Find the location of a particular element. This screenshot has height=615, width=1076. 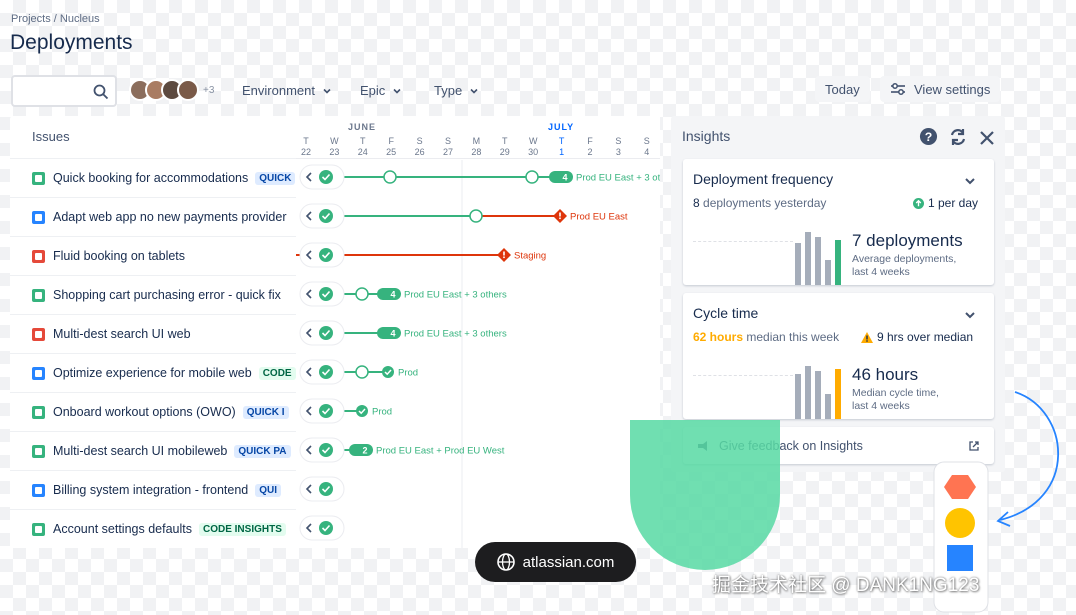

table-row: Fluid booking on tablets is located at coordinates (153, 255).